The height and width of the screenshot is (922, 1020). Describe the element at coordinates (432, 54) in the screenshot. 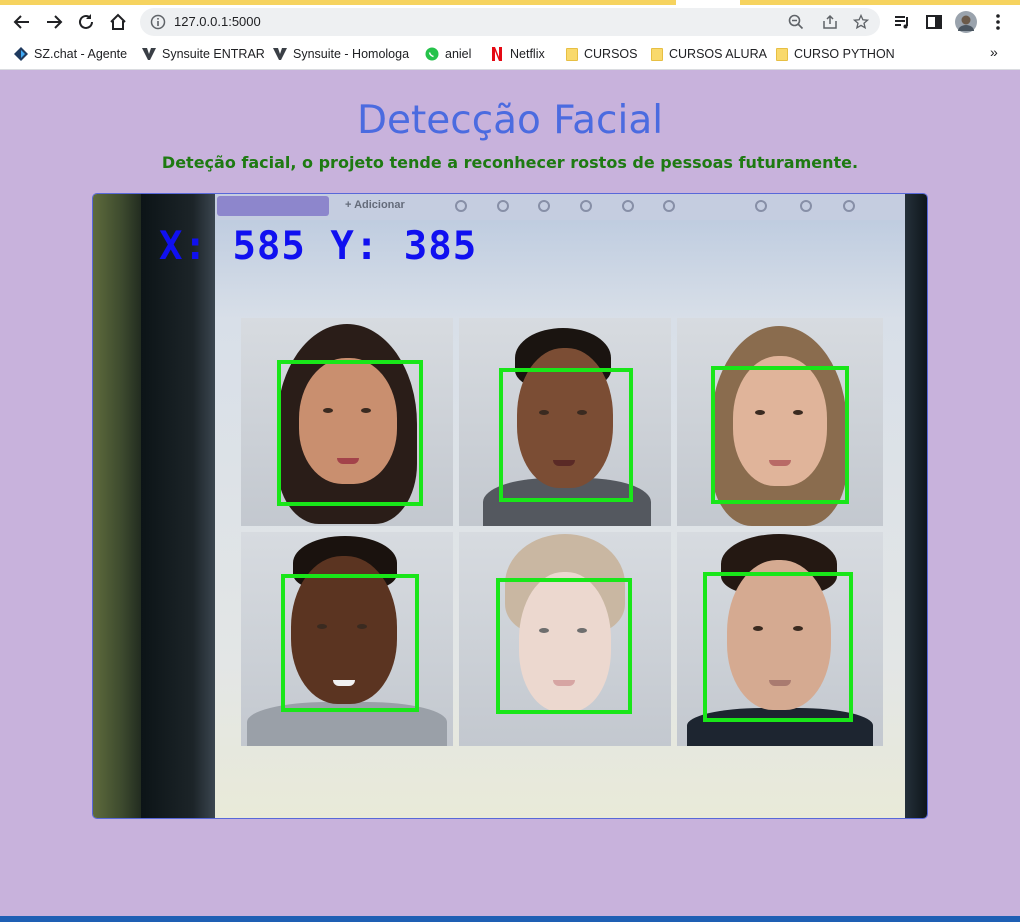

I see `whatsapp-icon` at that location.